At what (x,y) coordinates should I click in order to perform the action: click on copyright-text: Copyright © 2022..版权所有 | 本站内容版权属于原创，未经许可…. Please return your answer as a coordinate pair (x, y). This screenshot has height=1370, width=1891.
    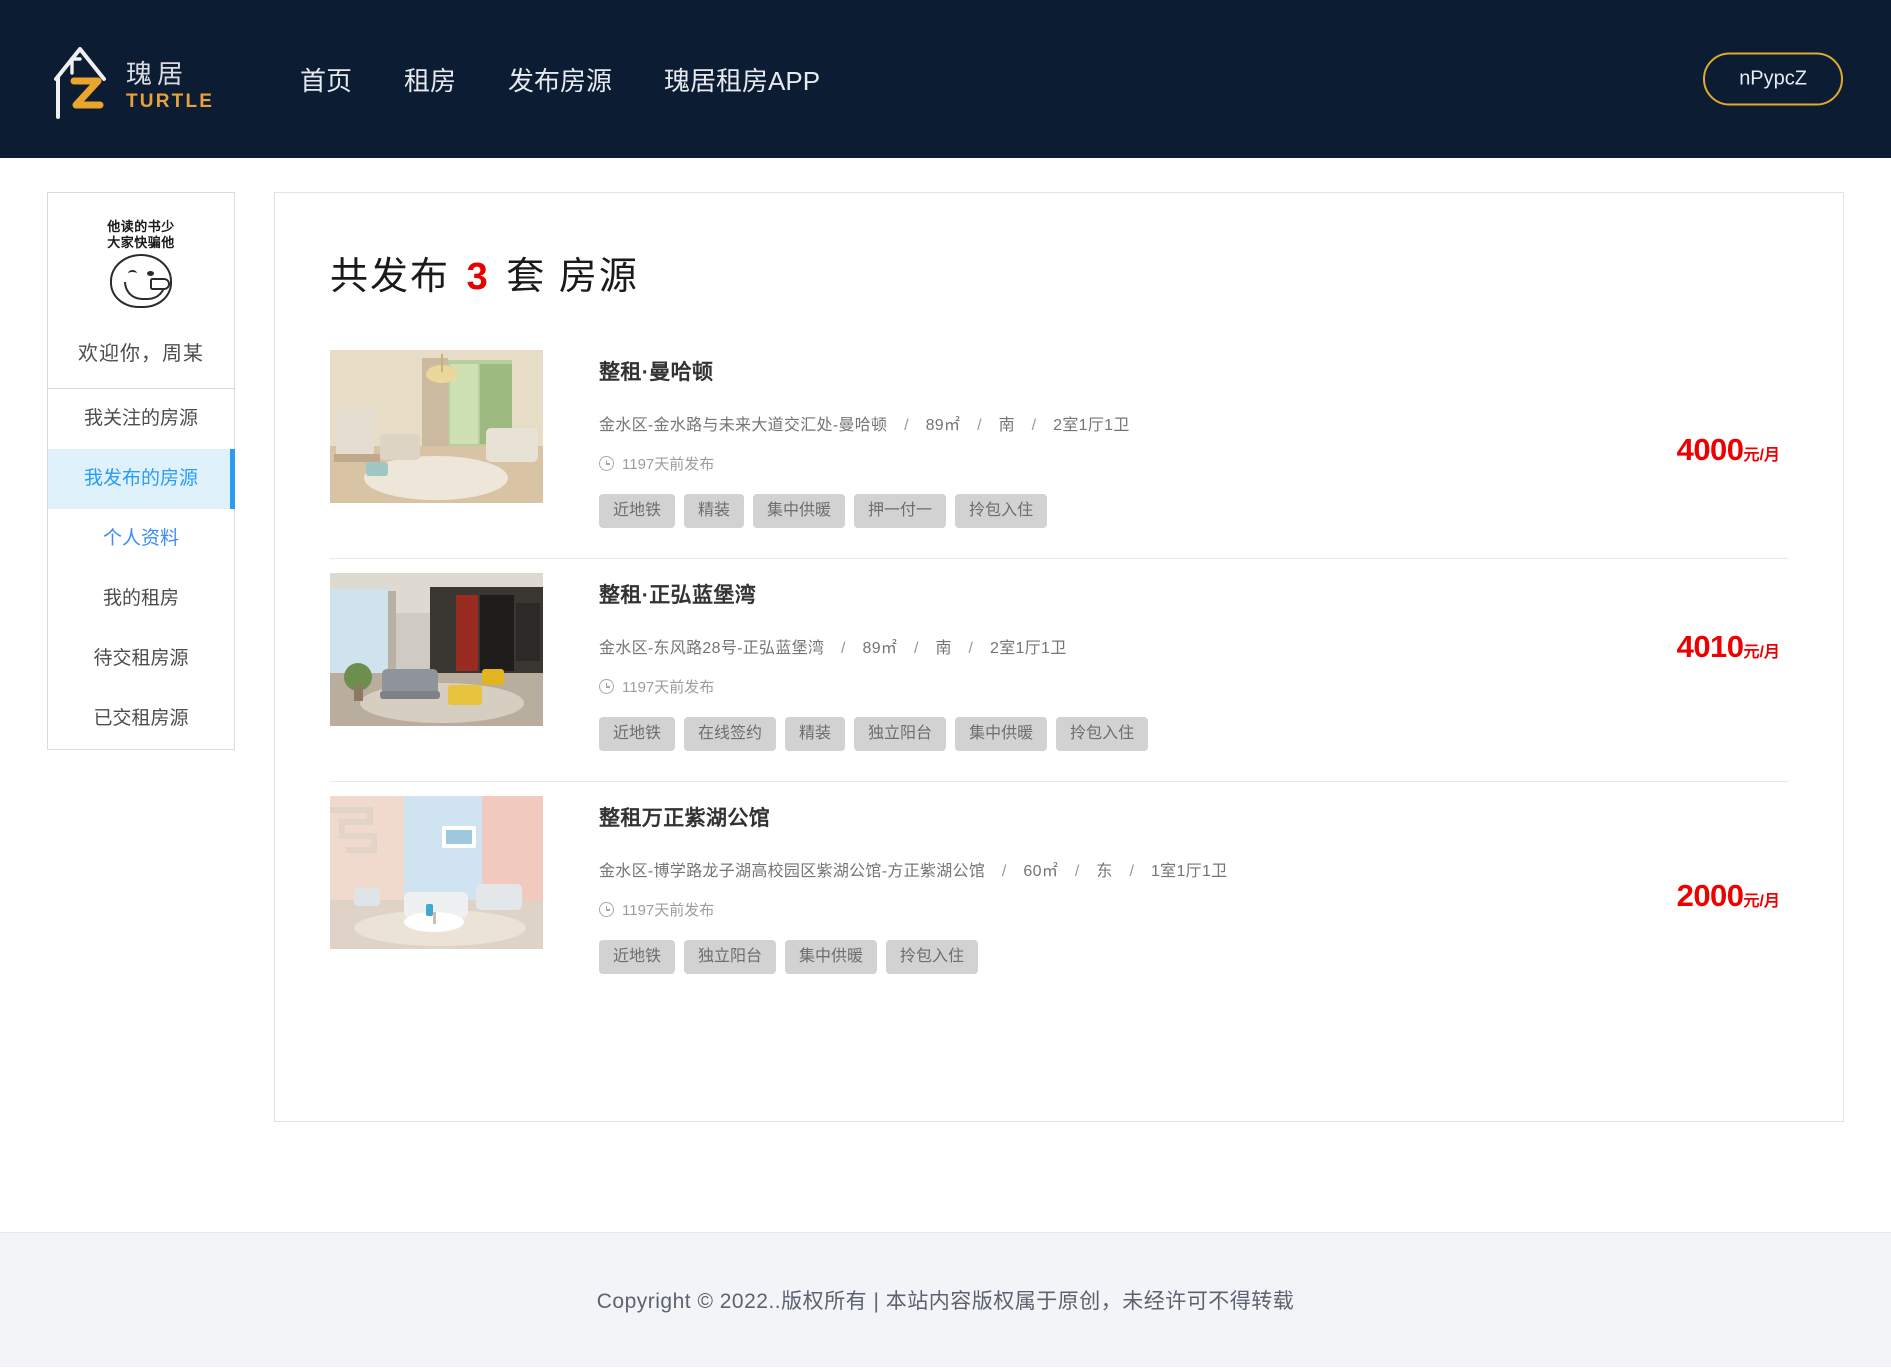
    Looking at the image, I should click on (945, 1301).